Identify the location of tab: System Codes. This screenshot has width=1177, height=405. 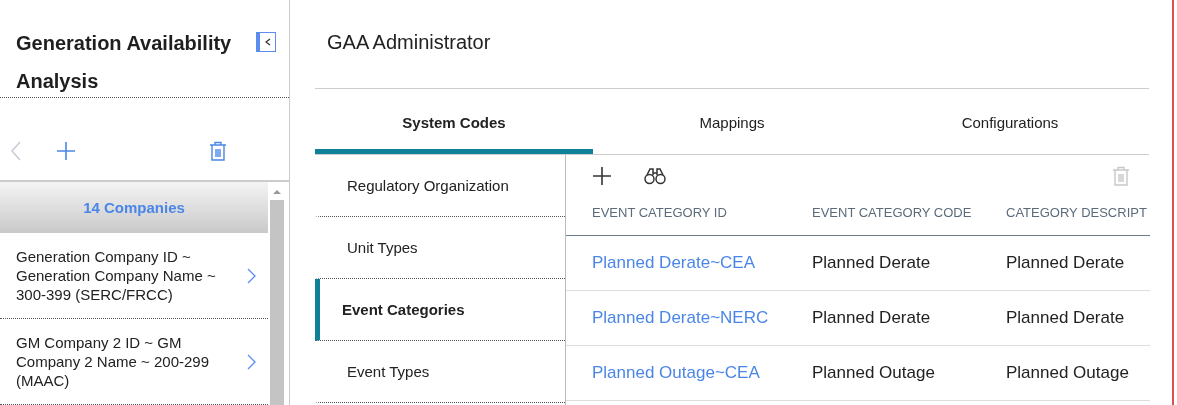
(454, 127).